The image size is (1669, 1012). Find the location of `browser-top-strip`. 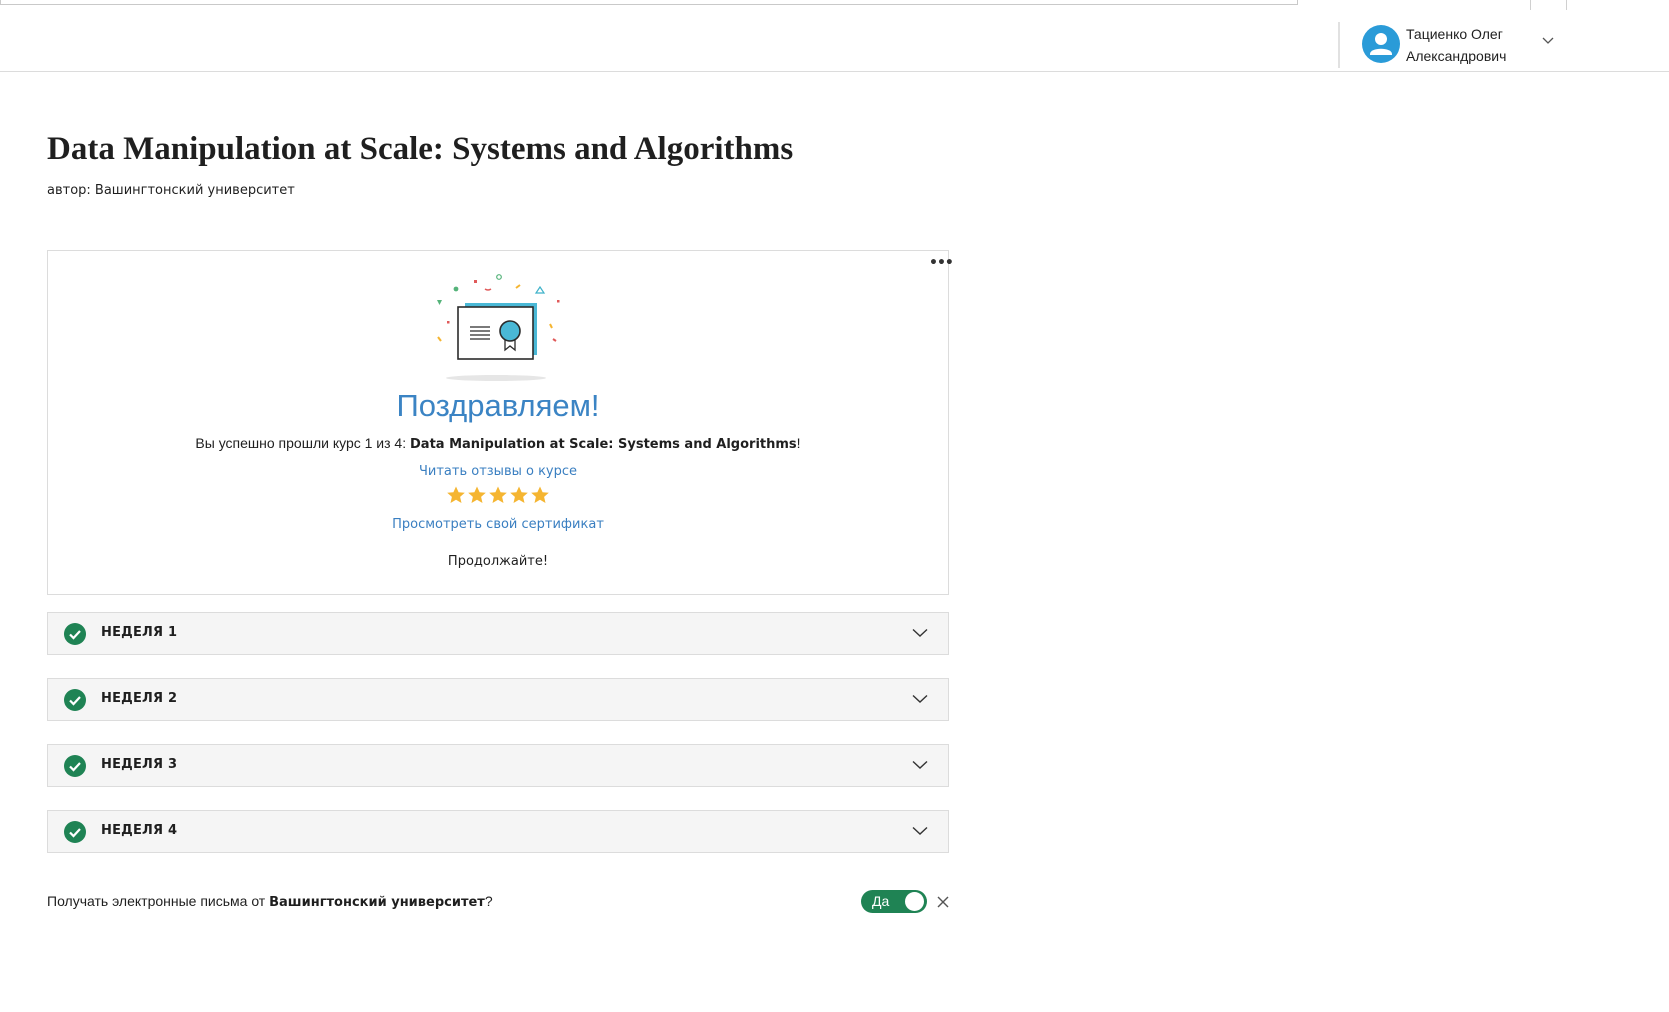

browser-top-strip is located at coordinates (834, 5).